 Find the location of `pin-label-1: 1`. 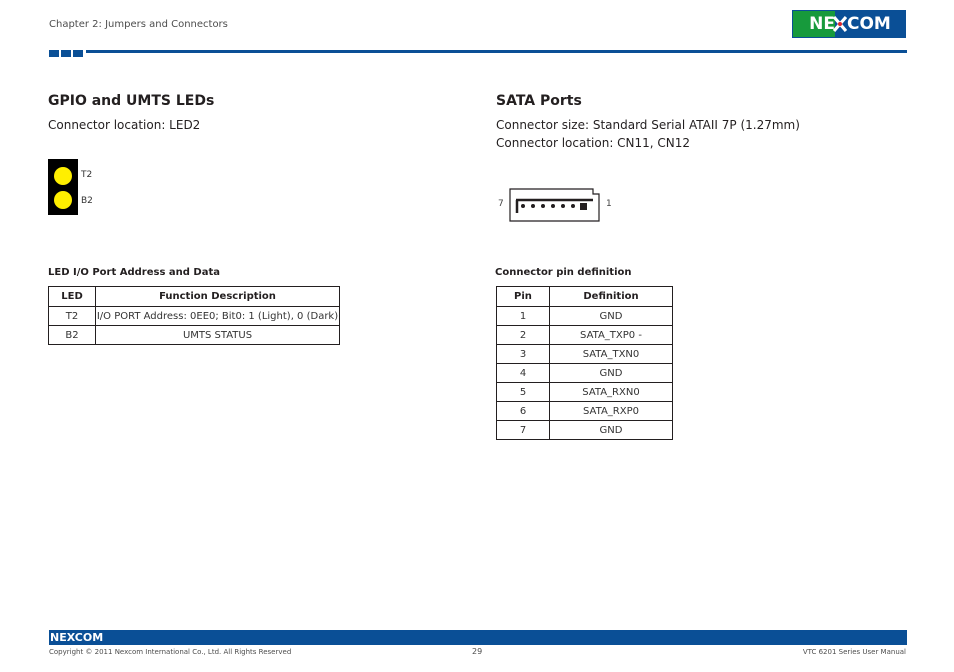

pin-label-1: 1 is located at coordinates (609, 204).